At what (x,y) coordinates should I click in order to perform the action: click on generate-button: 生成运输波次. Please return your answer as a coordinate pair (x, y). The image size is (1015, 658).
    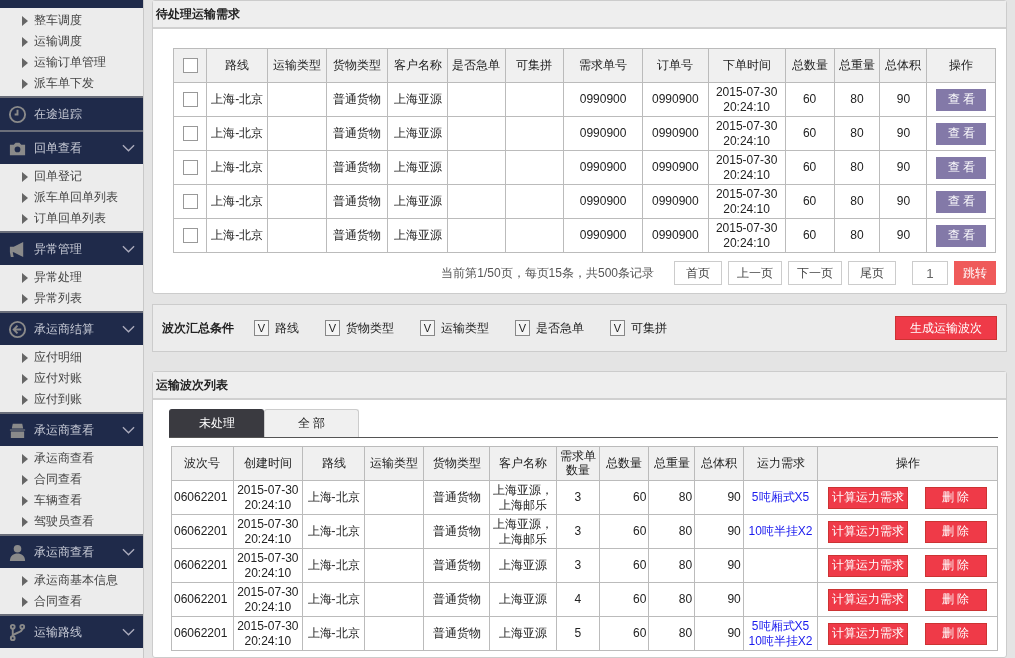
    Looking at the image, I should click on (946, 328).